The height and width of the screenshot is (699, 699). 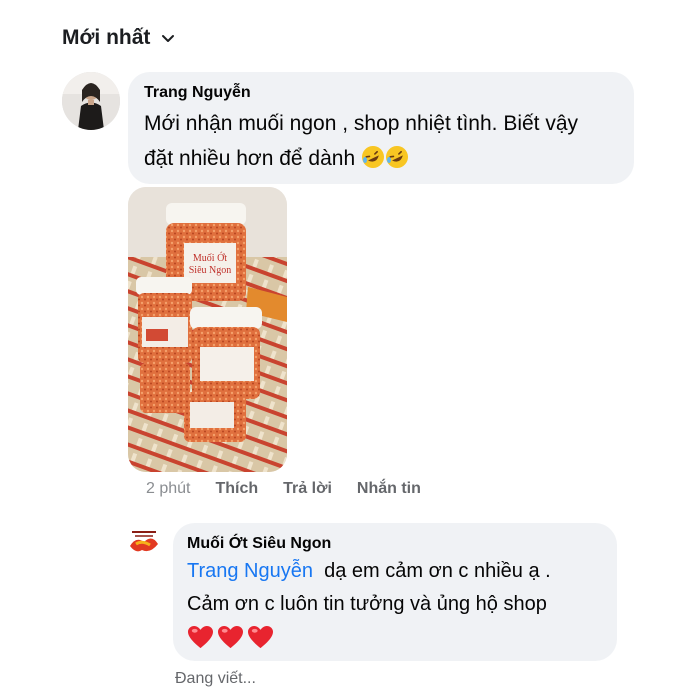 I want to click on page-logo-icon, so click(x=144, y=542).